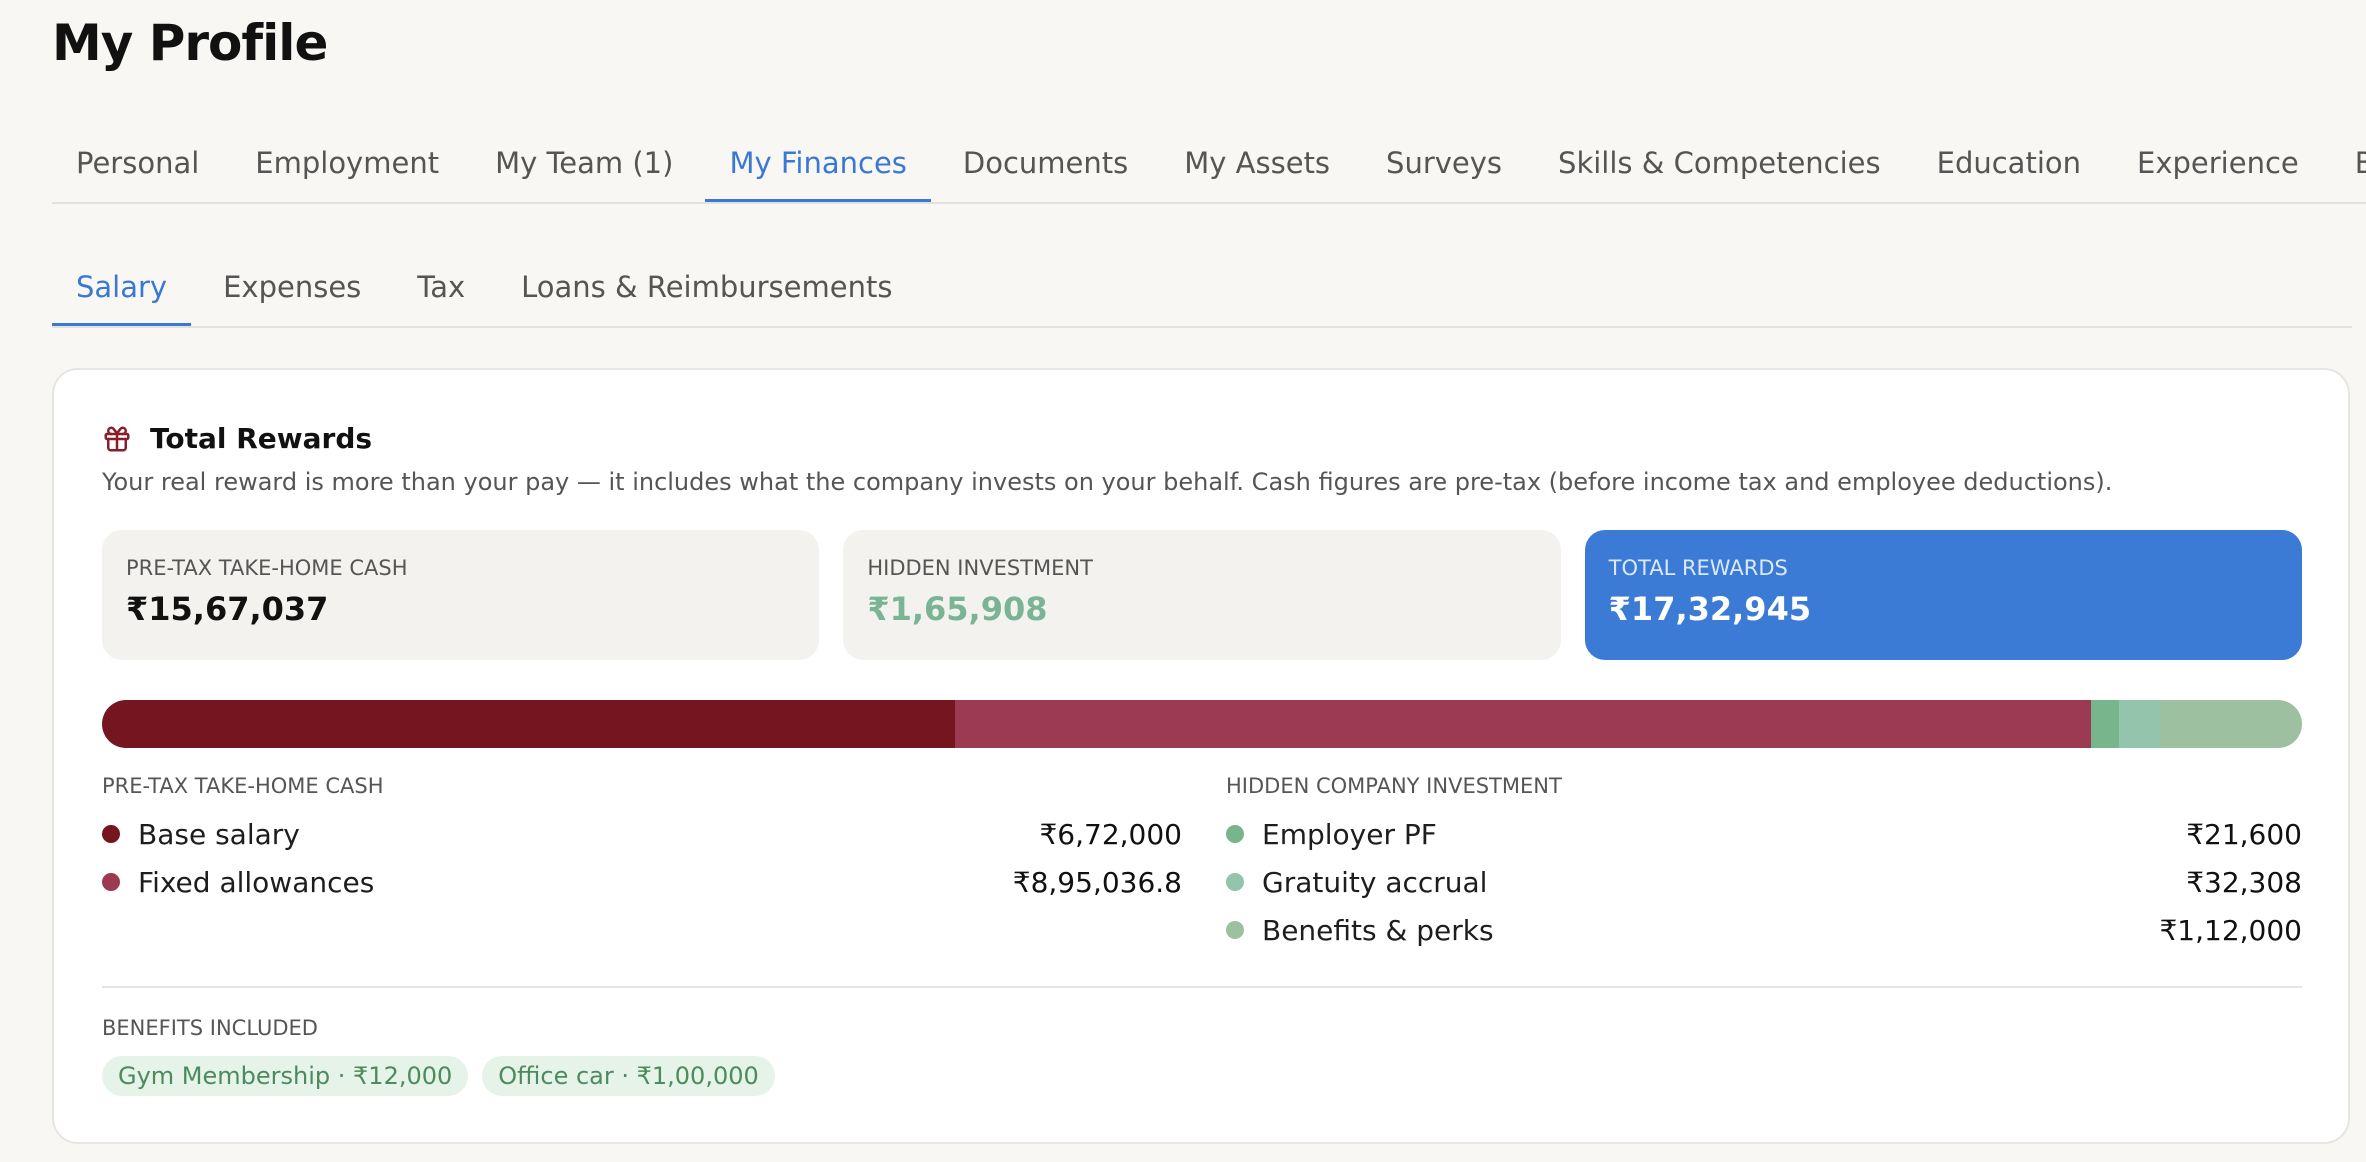  What do you see at coordinates (461, 595) in the screenshot?
I see `stat-cash: PRE-TAX TAKE-HOME CASH ₹15,67,037` at bounding box center [461, 595].